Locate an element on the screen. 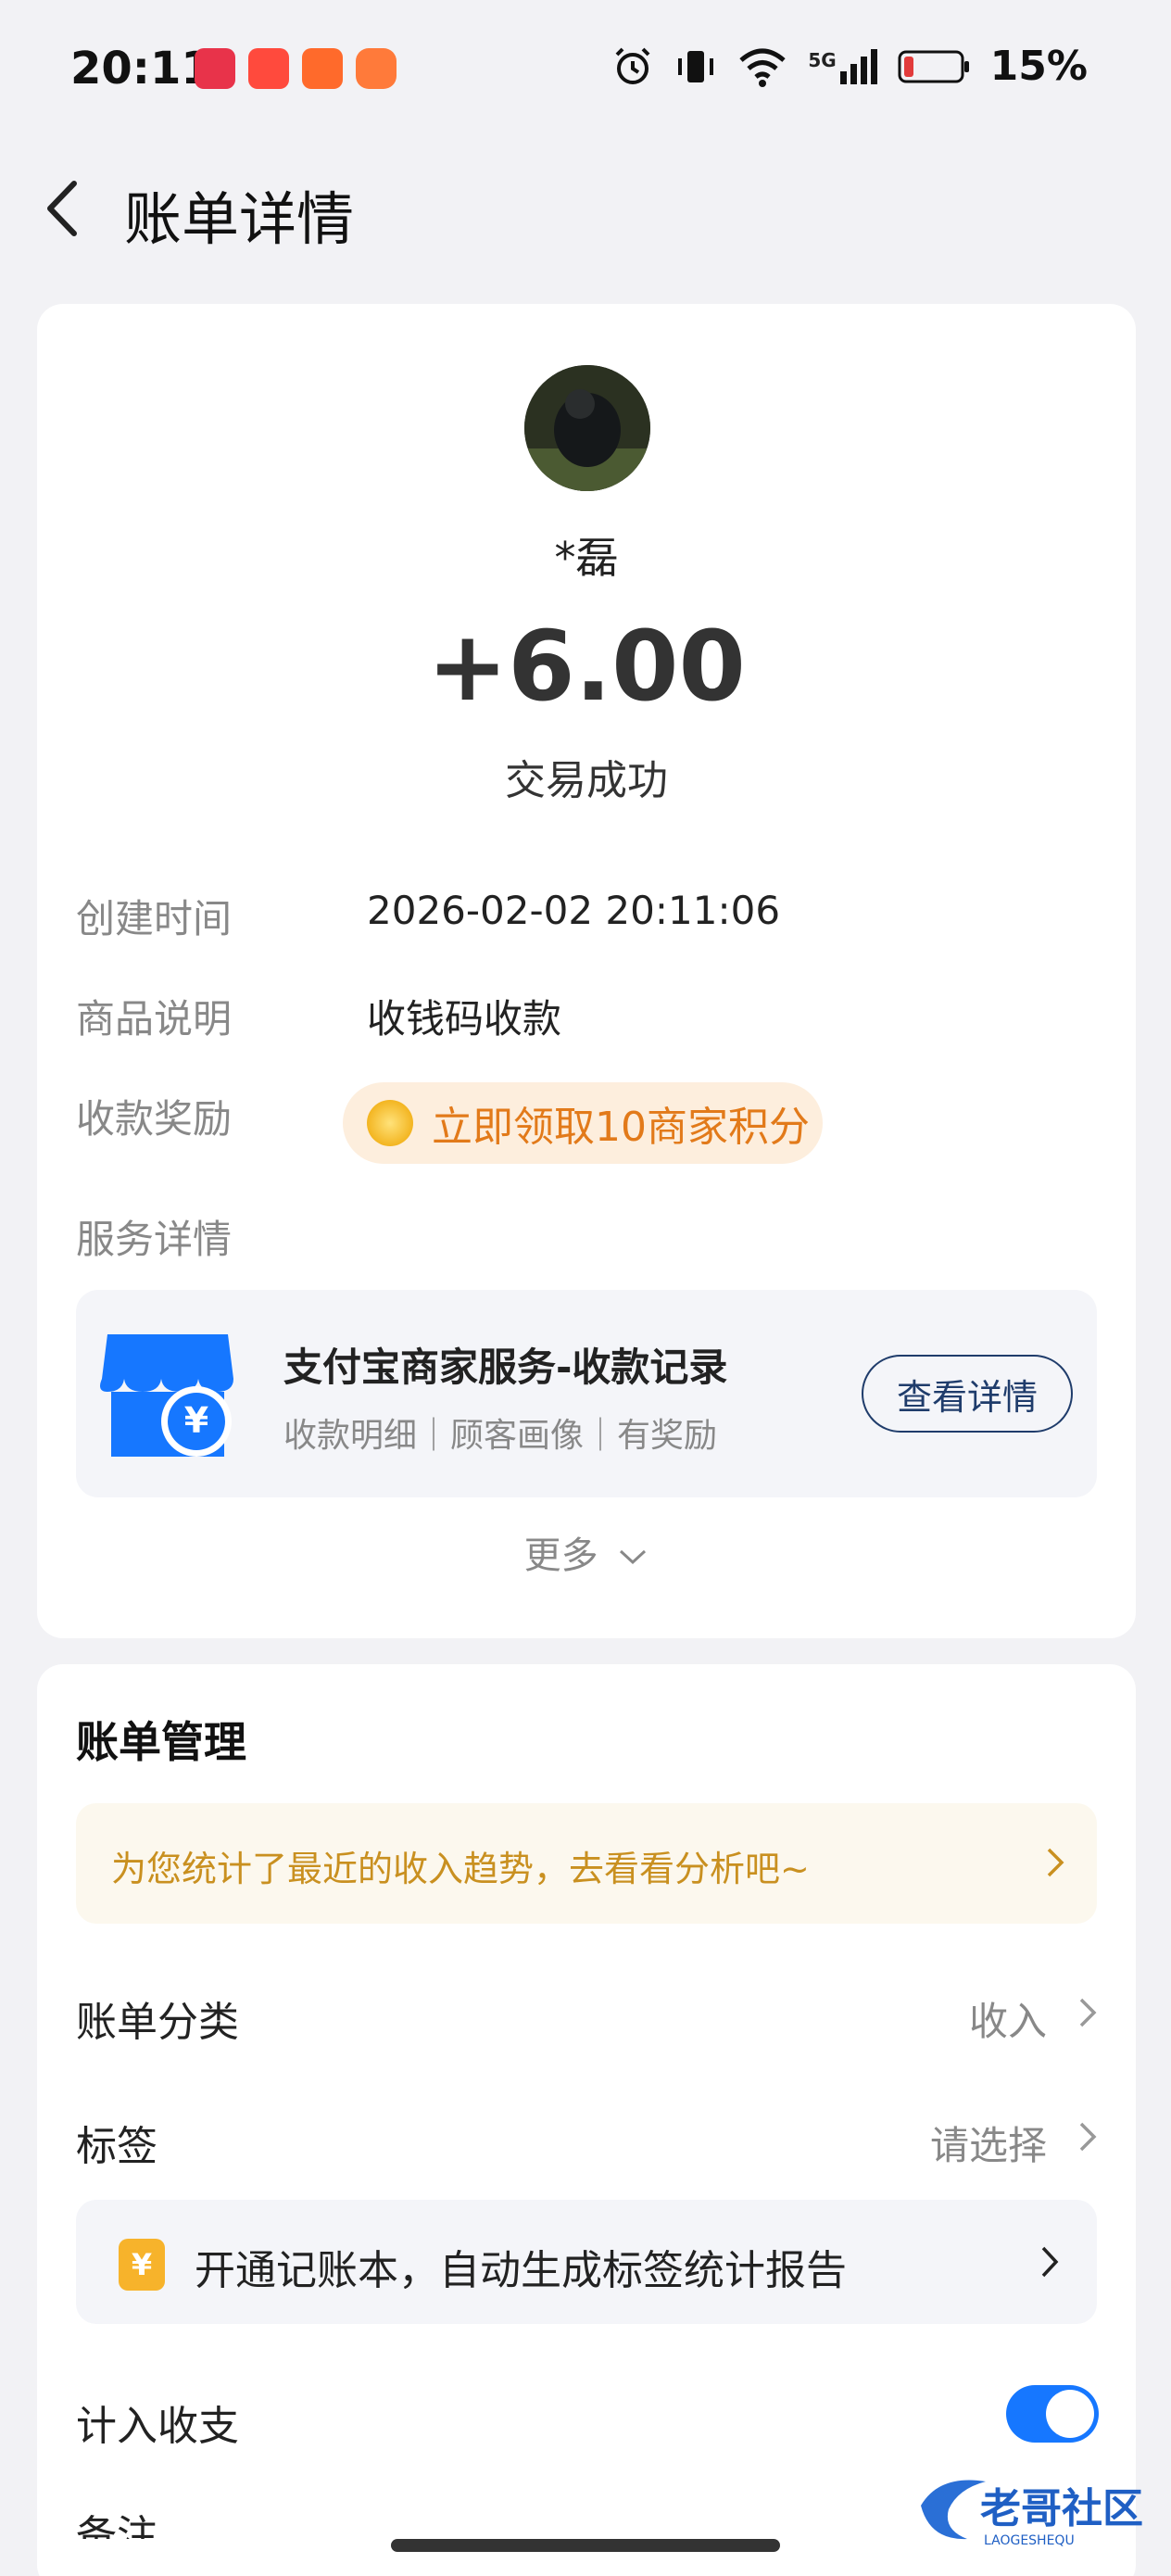  shopping-app-icon is located at coordinates (323, 68).